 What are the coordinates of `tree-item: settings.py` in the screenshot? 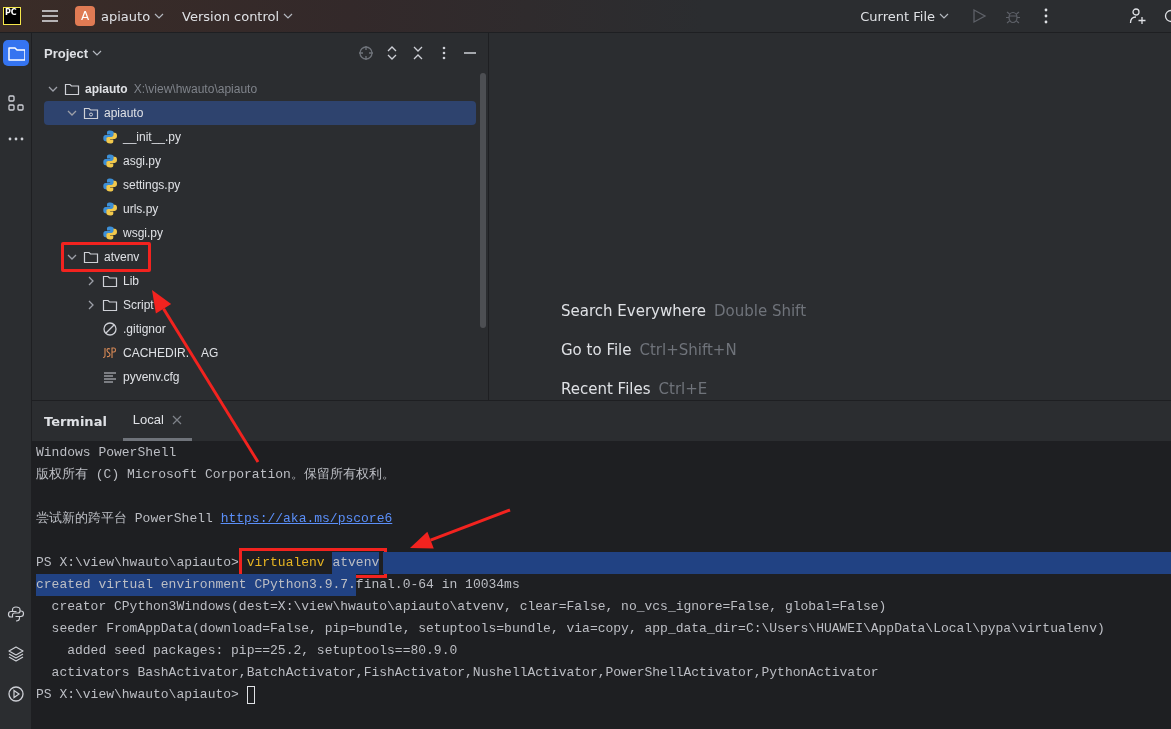 It's located at (260, 185).